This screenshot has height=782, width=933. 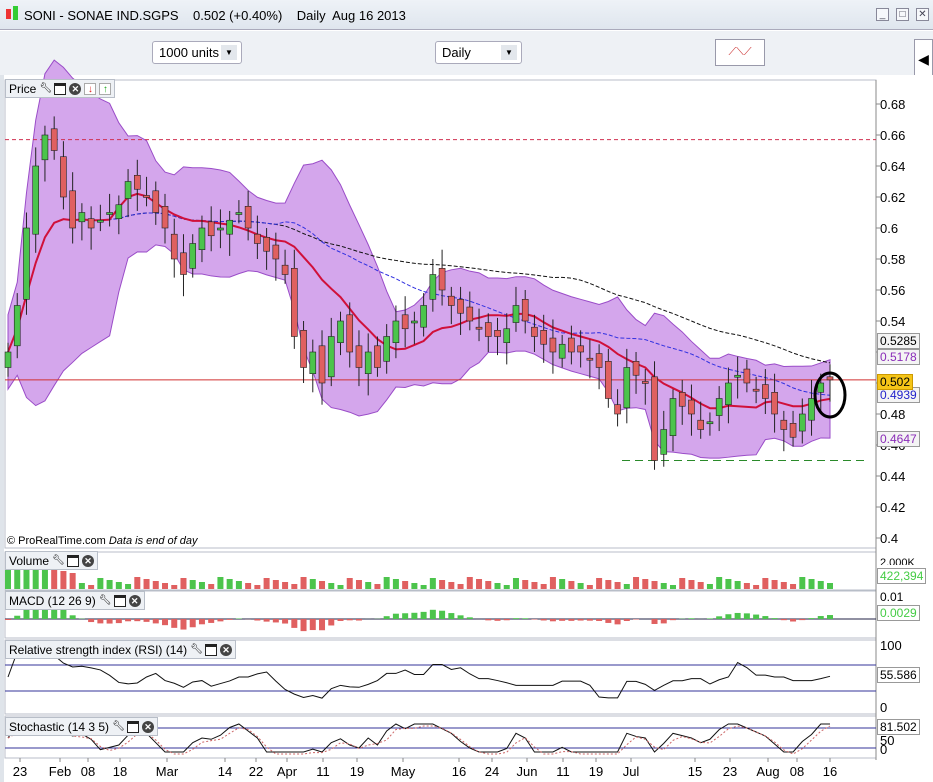 I want to click on y-tick-label: 0.62, so click(x=892, y=197).